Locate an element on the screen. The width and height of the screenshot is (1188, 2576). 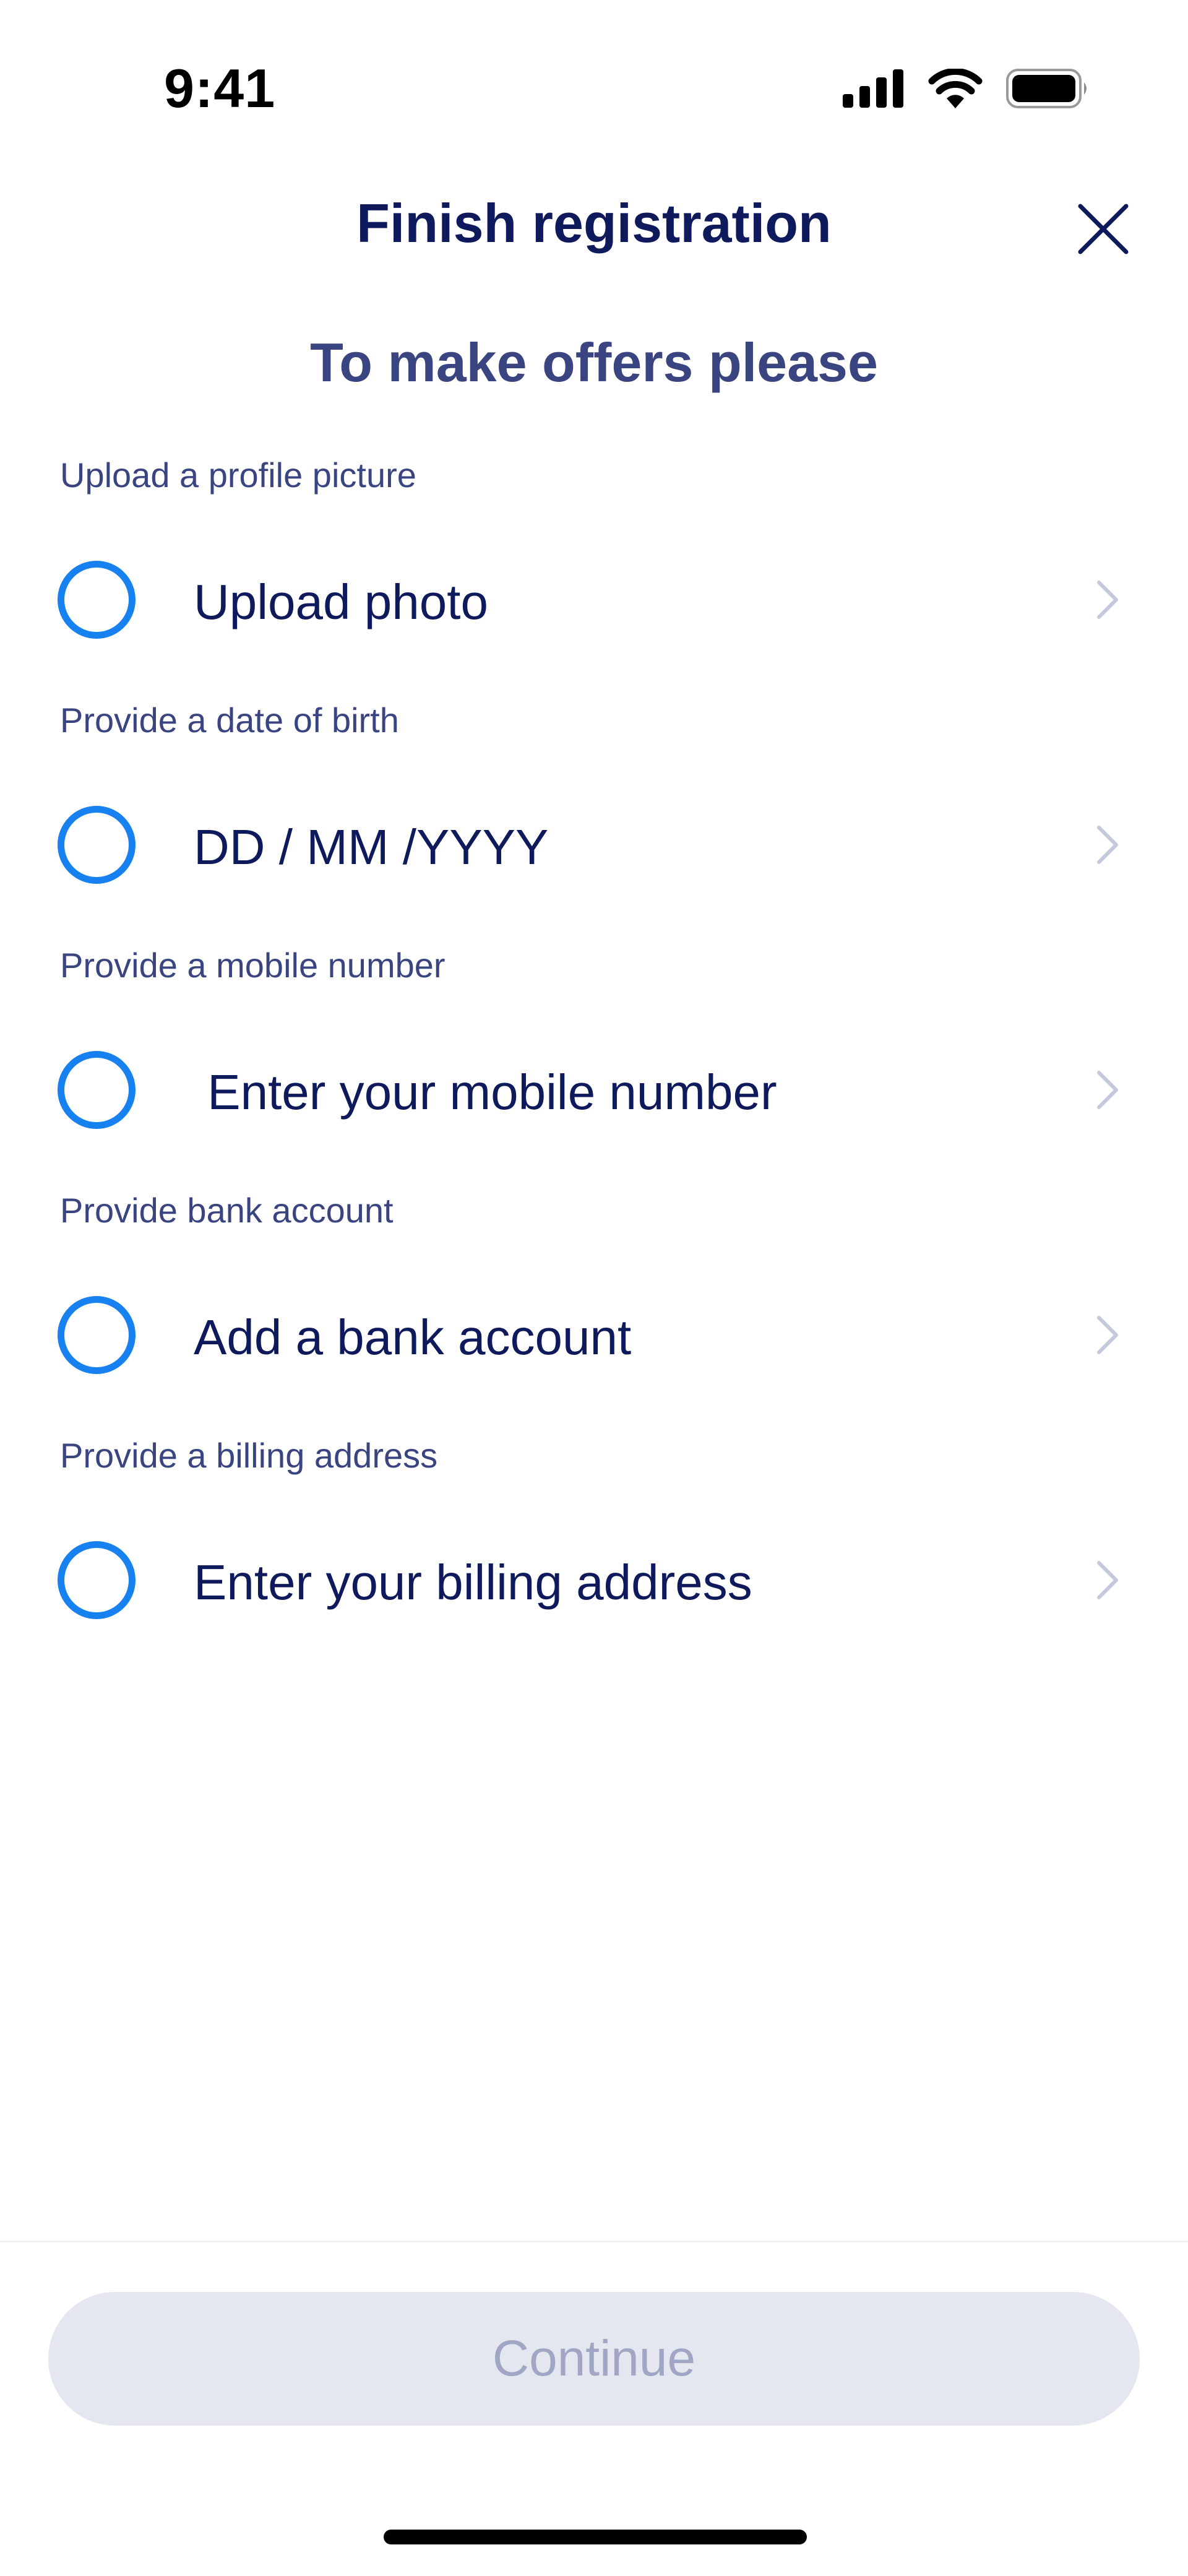
bank-account-row: Add a bank account is located at coordinates (594, 1335).